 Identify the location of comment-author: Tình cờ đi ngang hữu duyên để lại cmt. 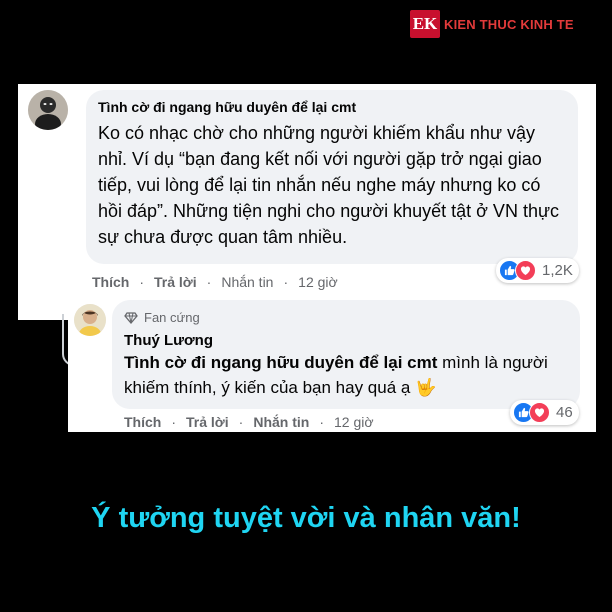
(227, 107).